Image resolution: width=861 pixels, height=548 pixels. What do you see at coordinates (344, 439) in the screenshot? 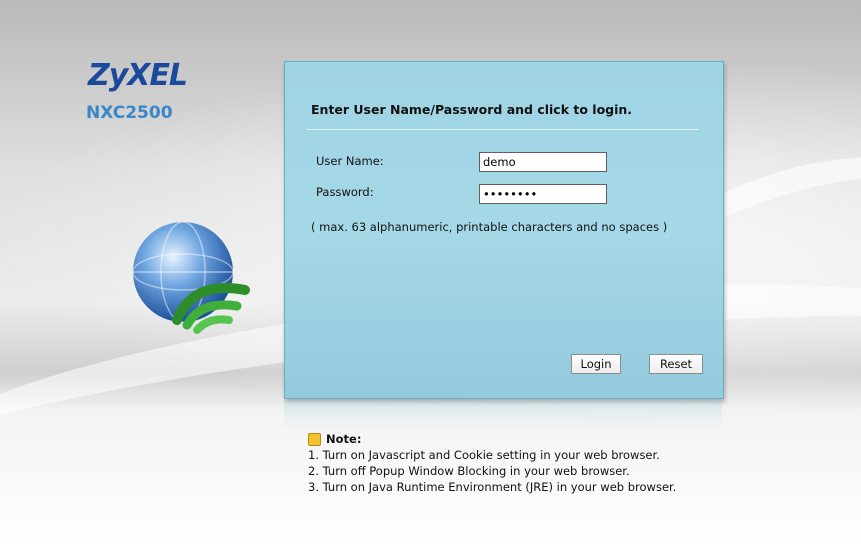
I see `note-title: Note:` at bounding box center [344, 439].